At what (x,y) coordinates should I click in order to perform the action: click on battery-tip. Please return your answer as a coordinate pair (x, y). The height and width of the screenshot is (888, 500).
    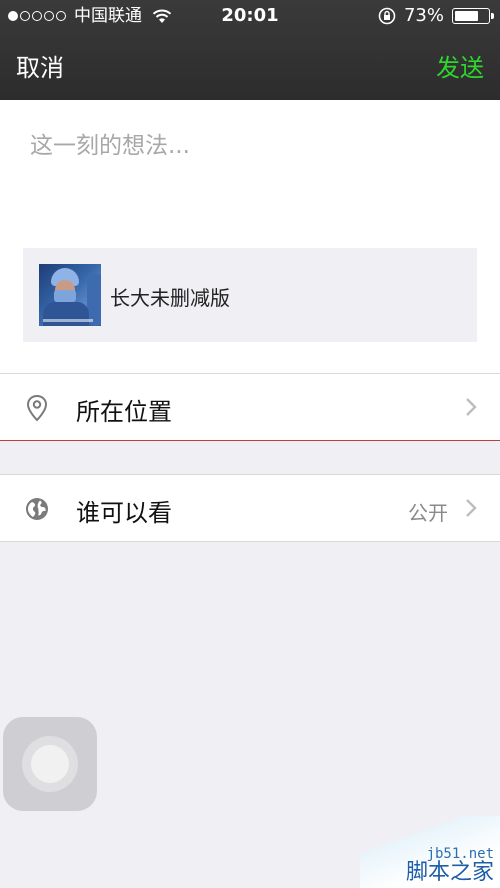
    Looking at the image, I should click on (492, 16).